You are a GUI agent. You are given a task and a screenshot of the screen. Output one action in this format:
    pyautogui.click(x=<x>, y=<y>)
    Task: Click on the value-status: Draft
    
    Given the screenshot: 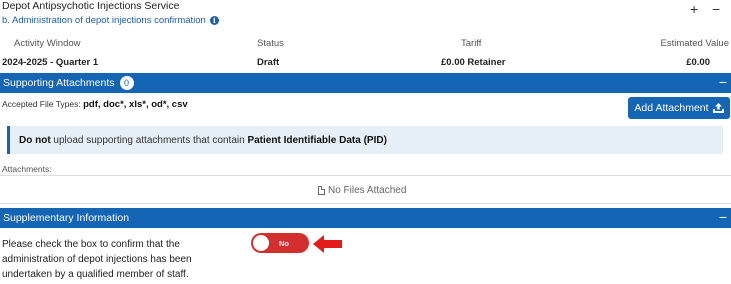 What is the action you would take?
    pyautogui.click(x=268, y=62)
    